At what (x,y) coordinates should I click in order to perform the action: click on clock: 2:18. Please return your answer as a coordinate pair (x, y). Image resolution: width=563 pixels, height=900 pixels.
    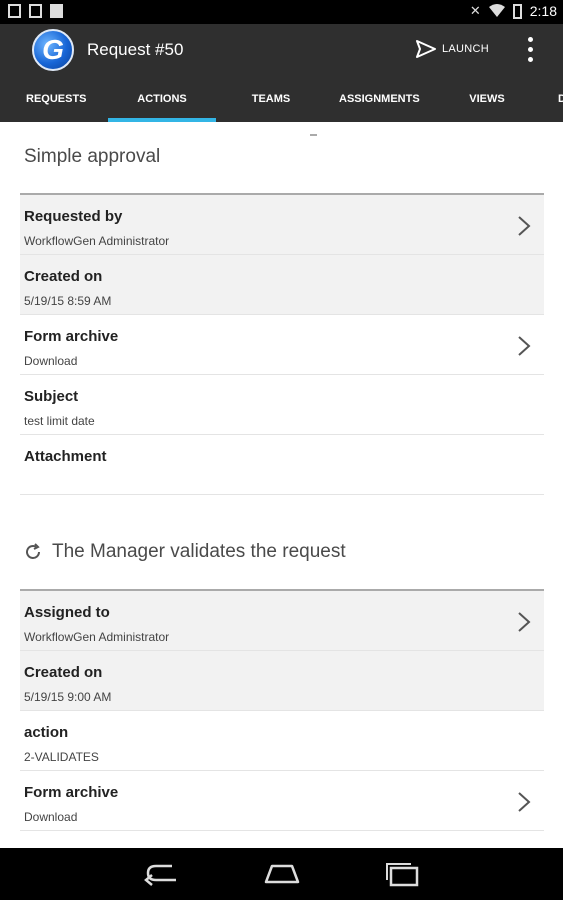
    Looking at the image, I should click on (543, 11).